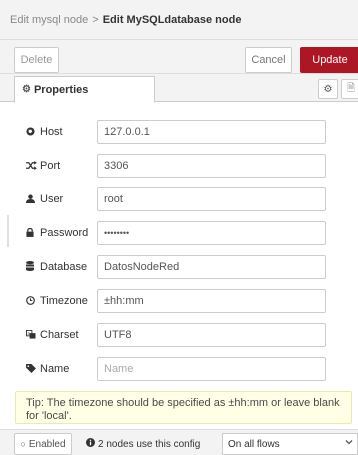 This screenshot has height=455, width=358. What do you see at coordinates (47, 369) in the screenshot?
I see `name-label: Name` at bounding box center [47, 369].